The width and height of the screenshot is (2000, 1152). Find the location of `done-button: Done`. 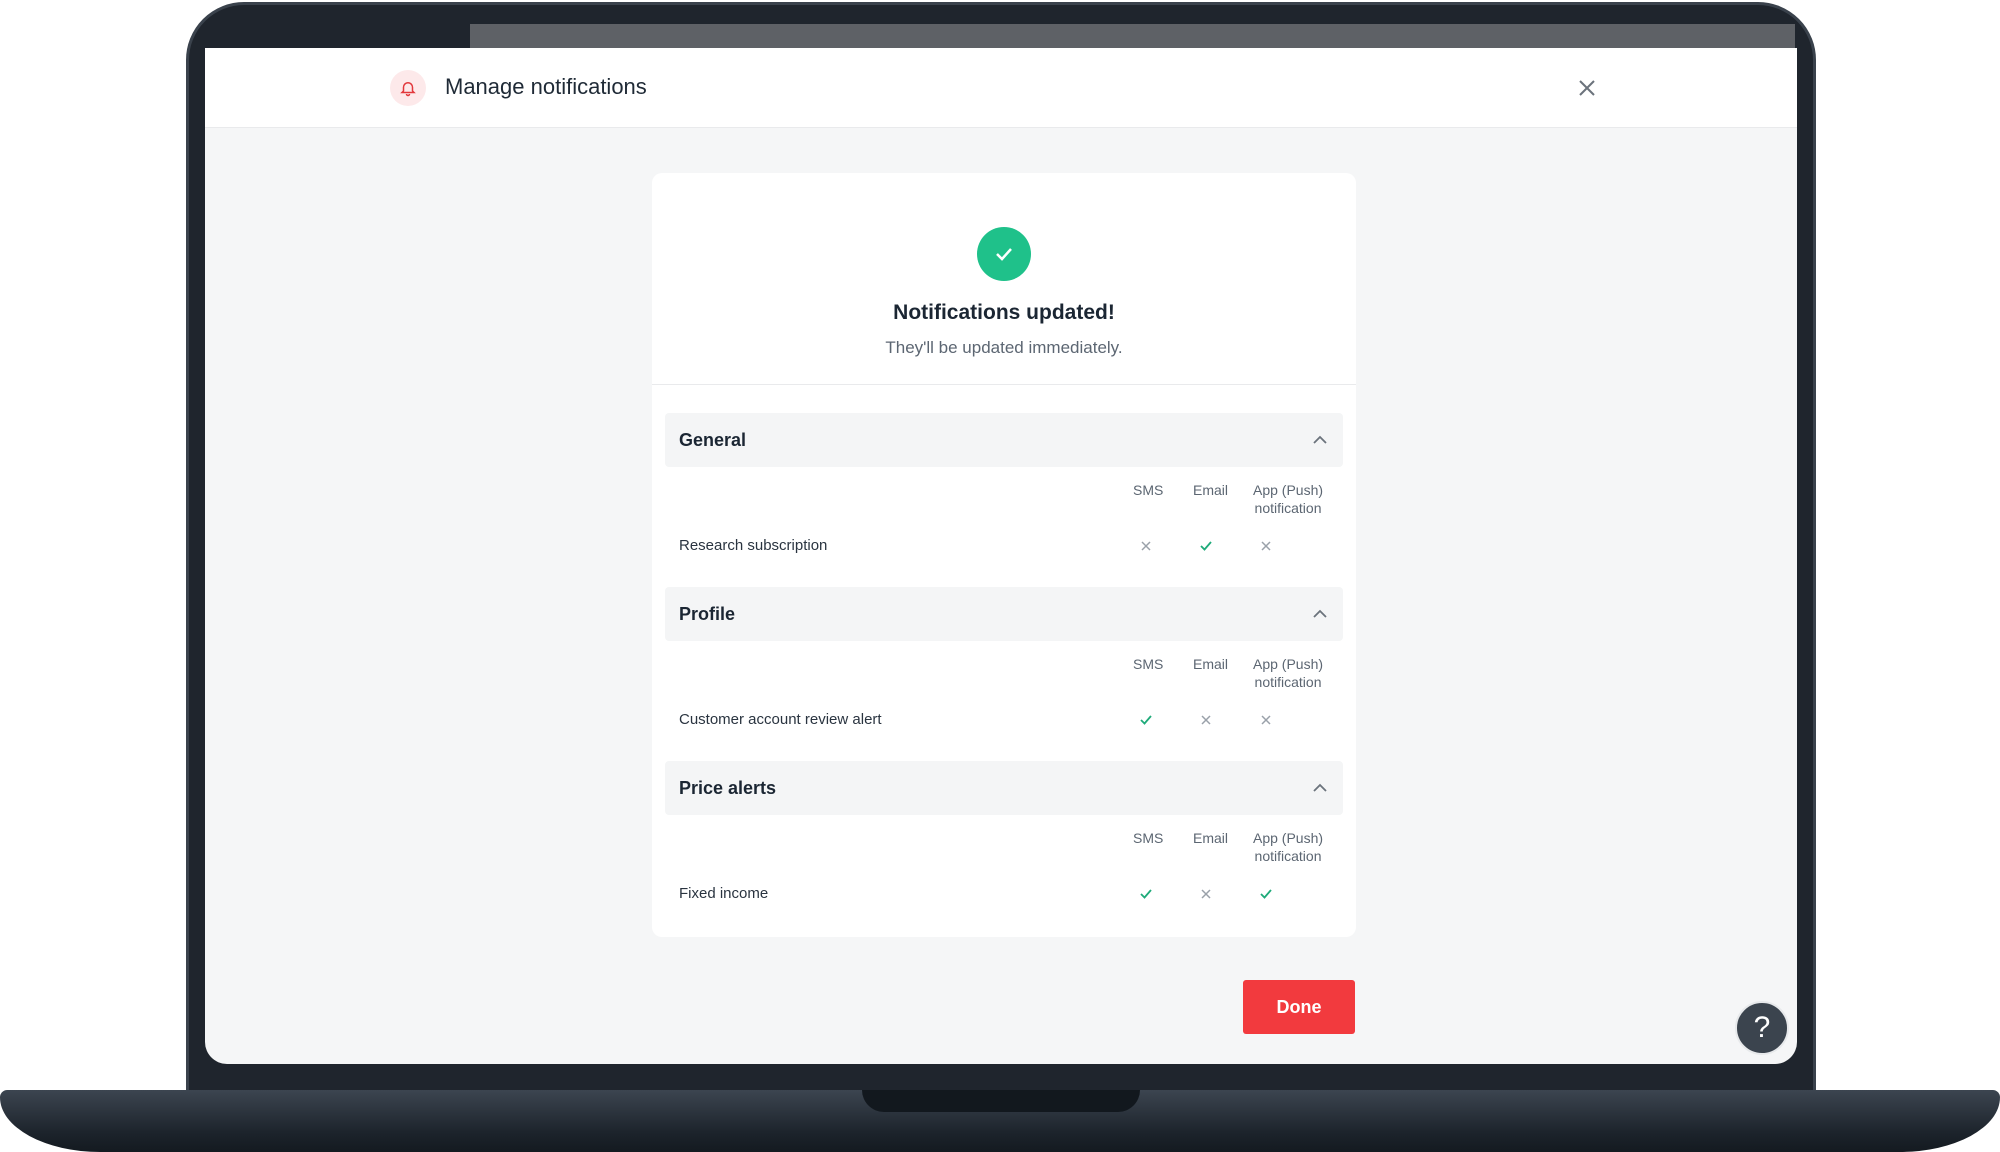

done-button: Done is located at coordinates (1299, 1007).